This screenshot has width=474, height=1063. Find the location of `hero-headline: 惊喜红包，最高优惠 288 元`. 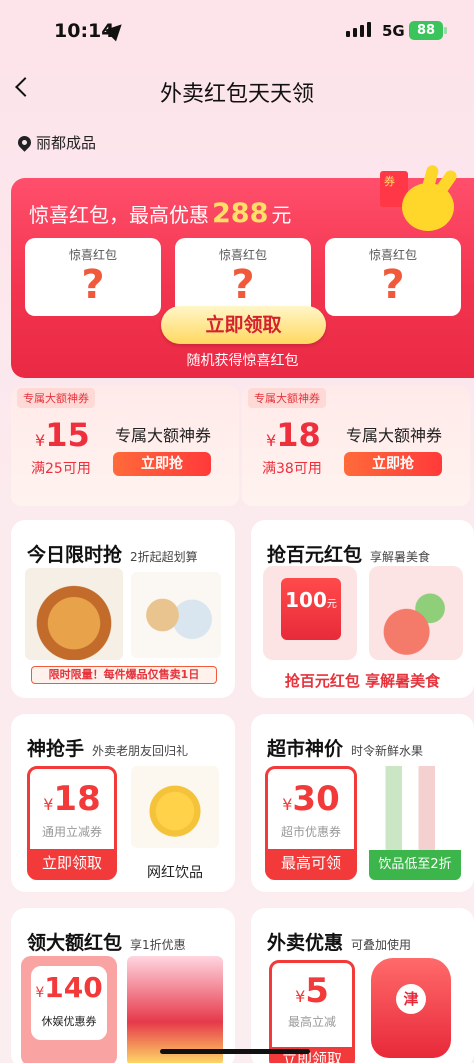

hero-headline: 惊喜红包，最高优惠 288 元 is located at coordinates (160, 213).